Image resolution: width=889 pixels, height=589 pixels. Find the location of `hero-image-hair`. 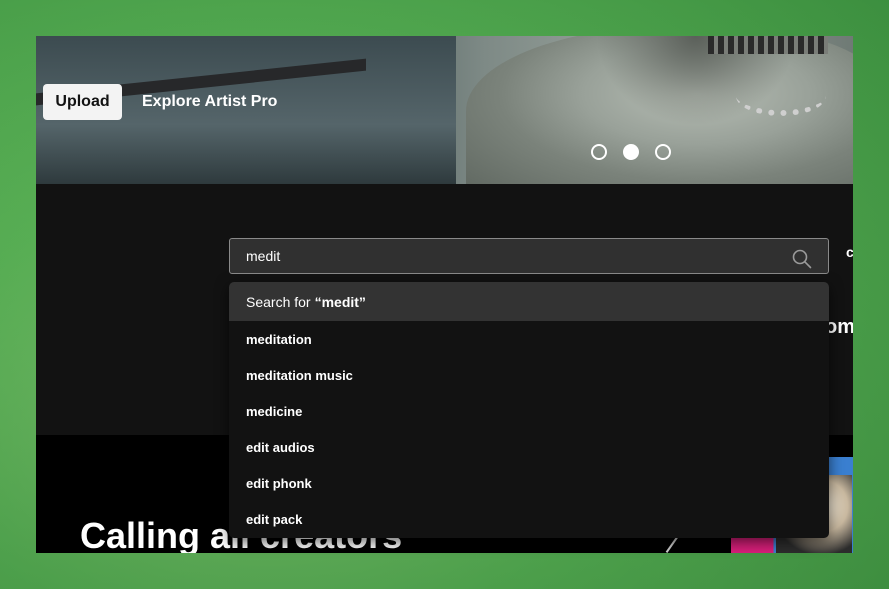

hero-image-hair is located at coordinates (768, 45).